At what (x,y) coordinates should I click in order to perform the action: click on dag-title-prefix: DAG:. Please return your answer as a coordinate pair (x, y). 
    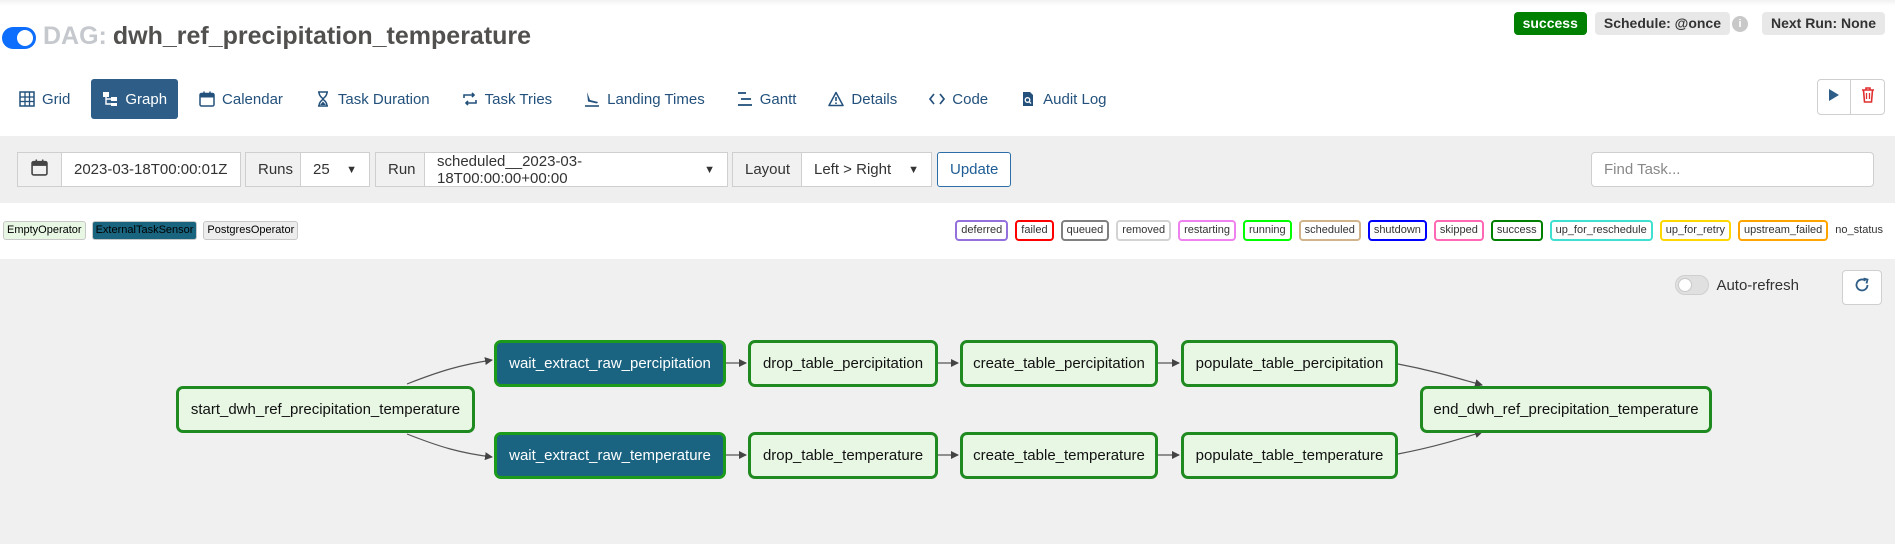
    Looking at the image, I should click on (75, 36).